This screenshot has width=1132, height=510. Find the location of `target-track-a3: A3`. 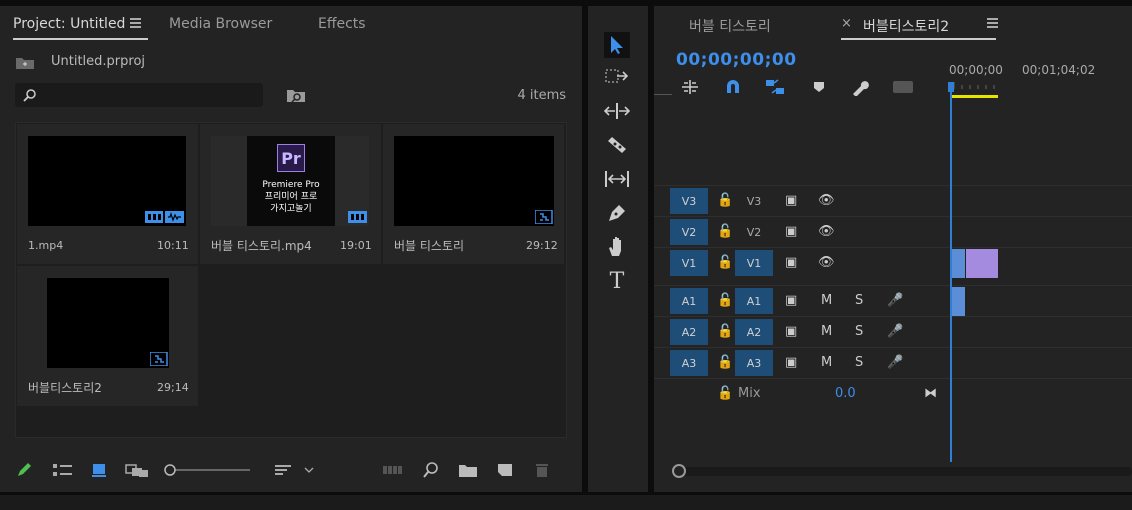

target-track-a3: A3 is located at coordinates (754, 363).